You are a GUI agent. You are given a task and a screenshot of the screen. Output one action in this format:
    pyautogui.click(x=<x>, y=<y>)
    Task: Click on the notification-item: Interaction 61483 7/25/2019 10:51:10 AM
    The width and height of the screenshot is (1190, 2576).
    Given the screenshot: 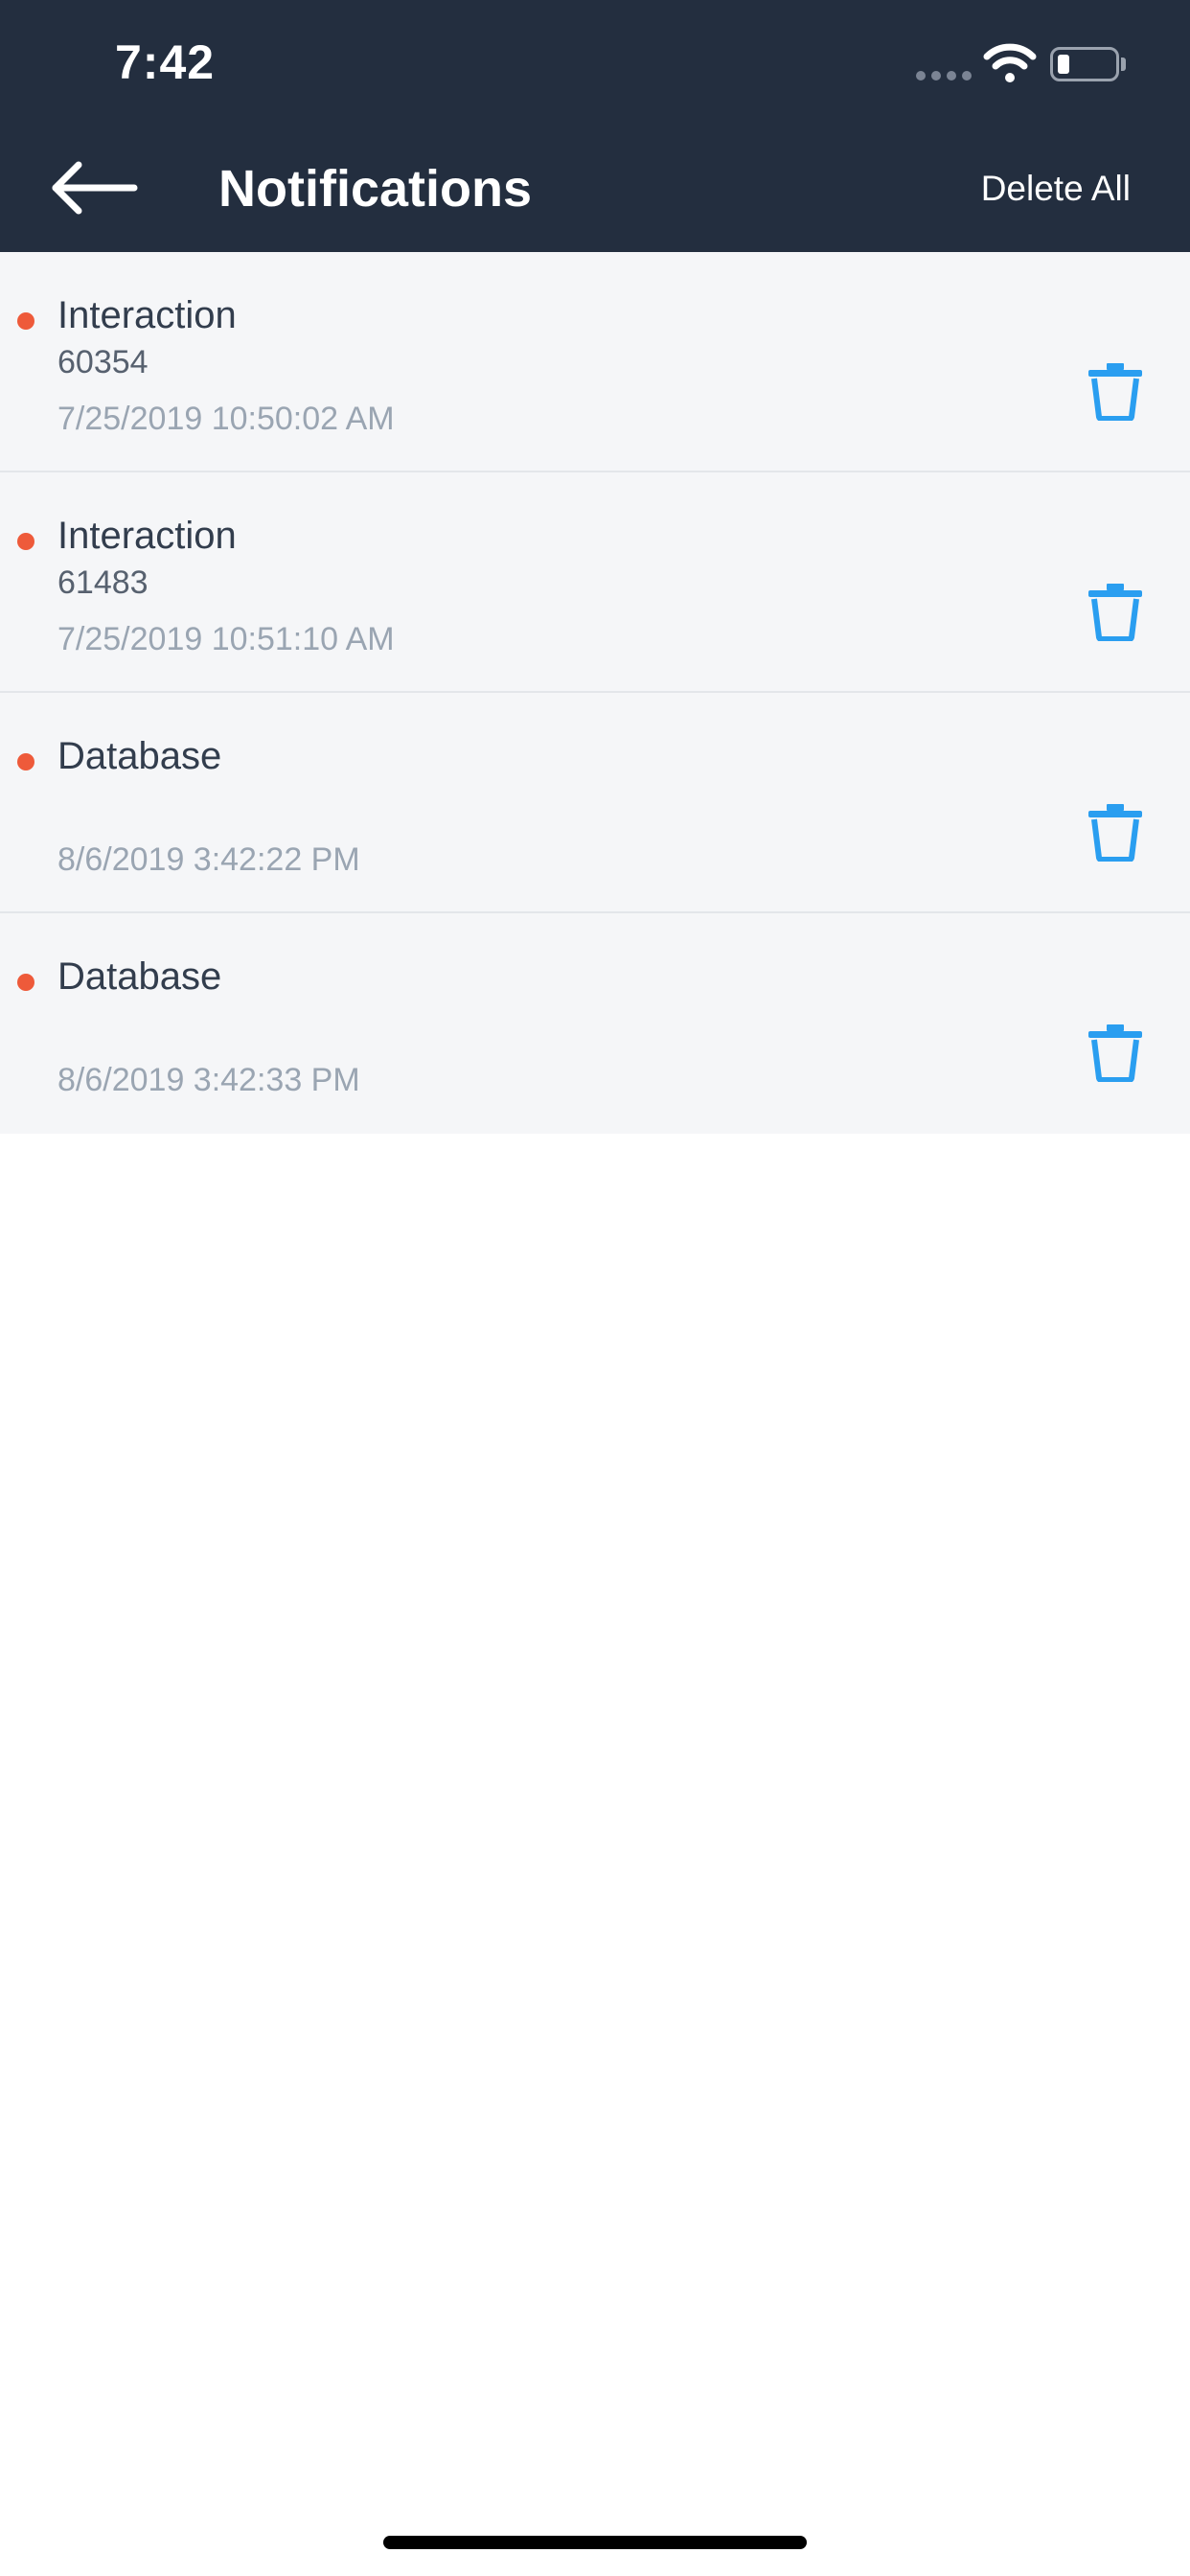 What is the action you would take?
    pyautogui.click(x=595, y=582)
    